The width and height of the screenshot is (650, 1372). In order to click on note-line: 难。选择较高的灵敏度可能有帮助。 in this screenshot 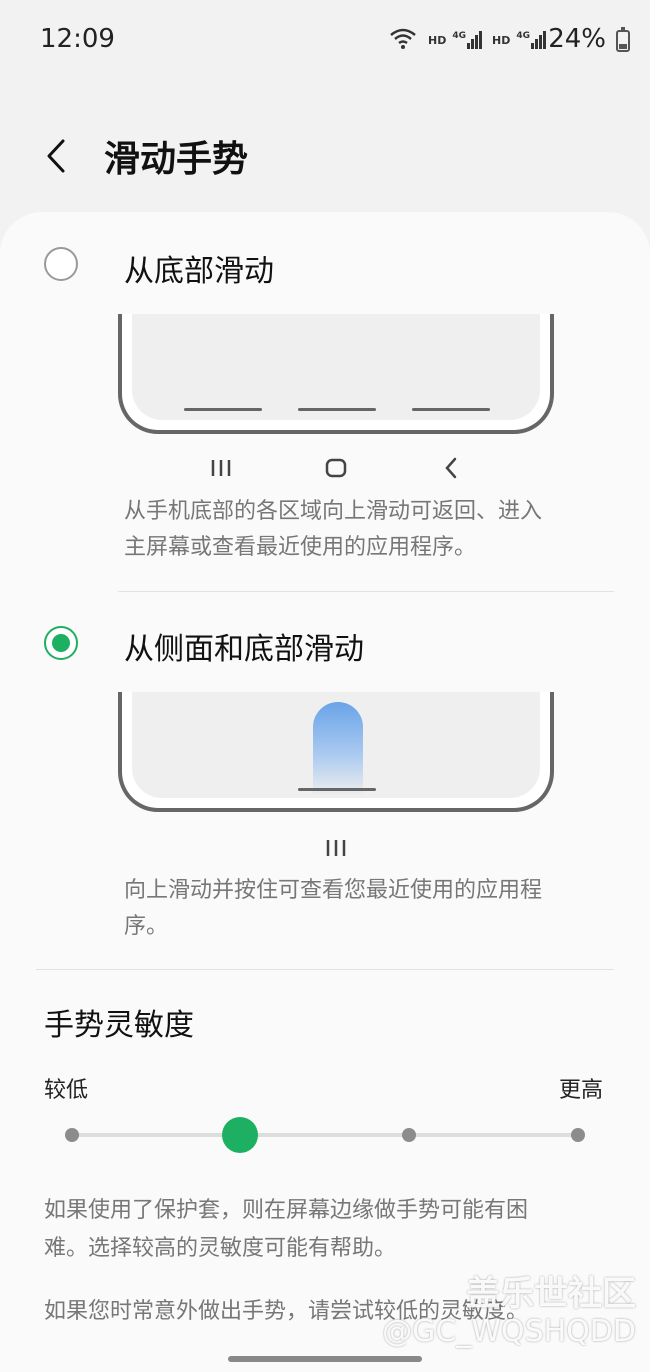, I will do `click(220, 1248)`.